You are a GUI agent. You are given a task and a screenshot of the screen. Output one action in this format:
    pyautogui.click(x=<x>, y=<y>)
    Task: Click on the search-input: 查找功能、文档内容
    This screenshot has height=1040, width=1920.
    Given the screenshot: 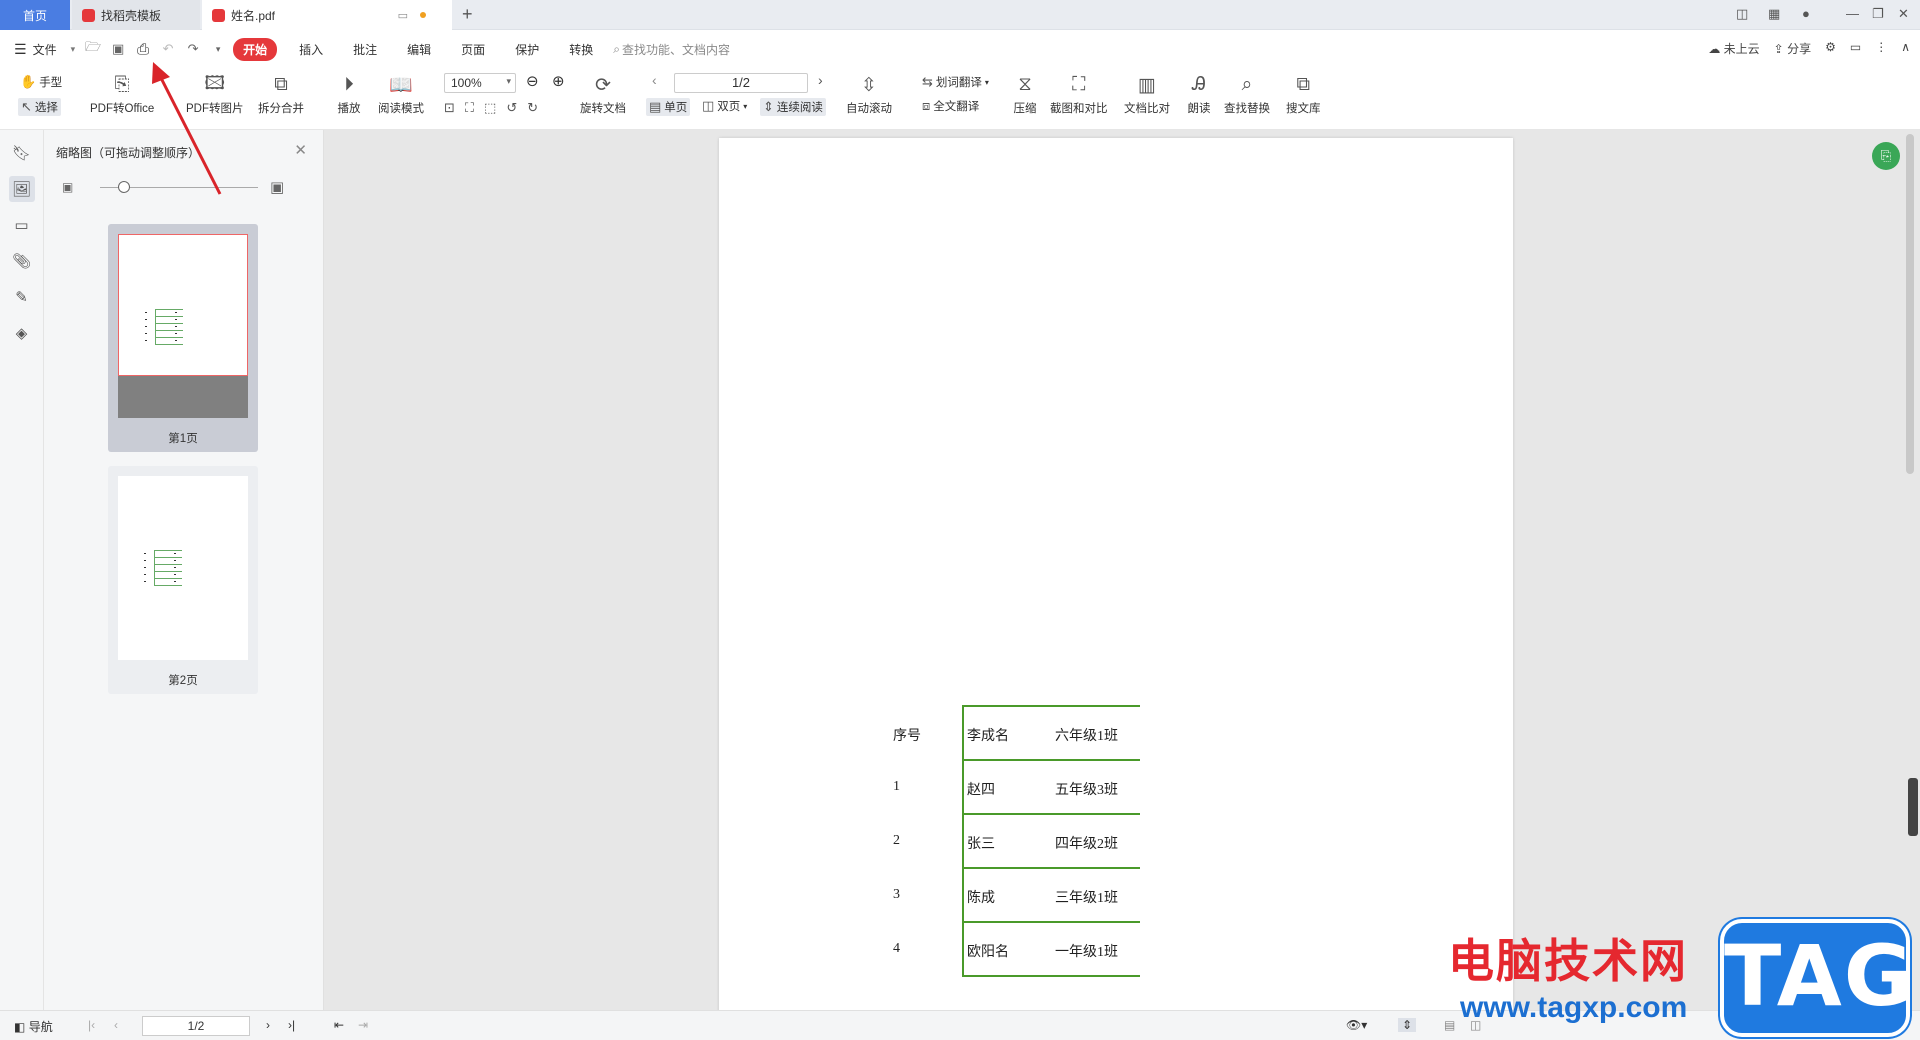 What is the action you would take?
    pyautogui.click(x=676, y=49)
    